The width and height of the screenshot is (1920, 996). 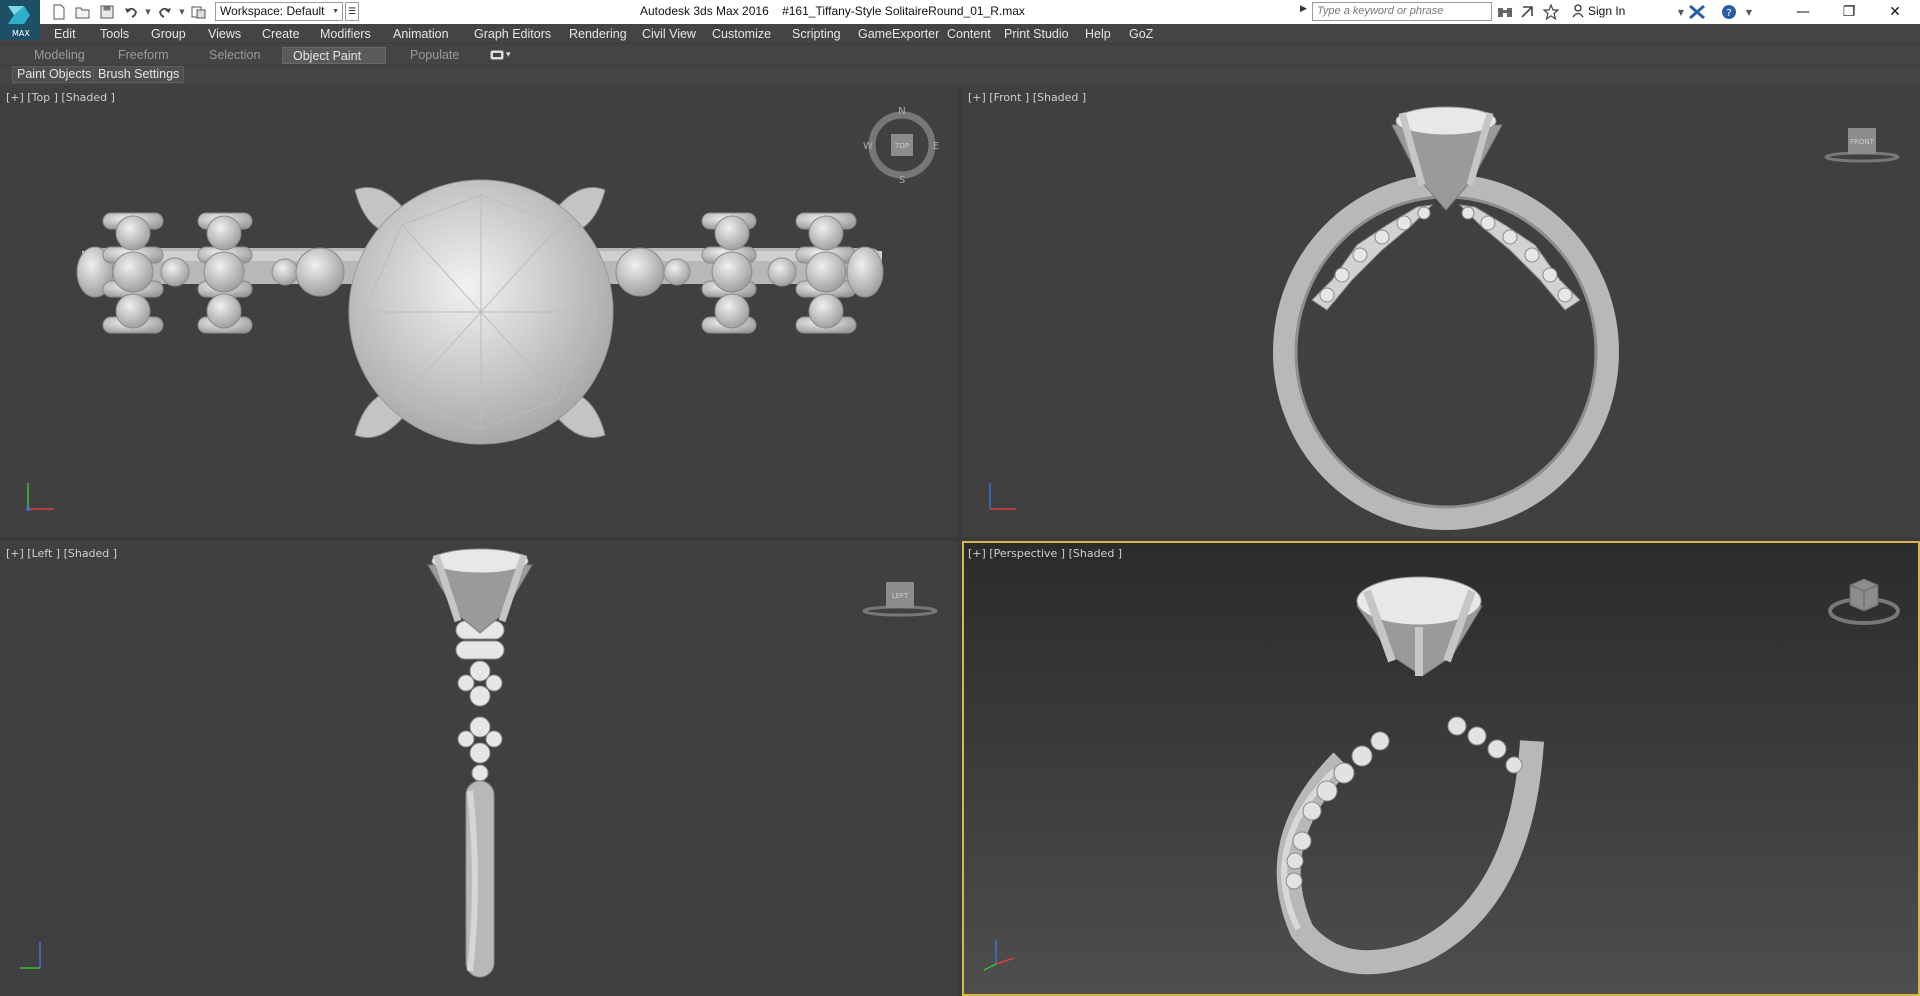 What do you see at coordinates (1505, 12) in the screenshot?
I see `binoculars-search-icon` at bounding box center [1505, 12].